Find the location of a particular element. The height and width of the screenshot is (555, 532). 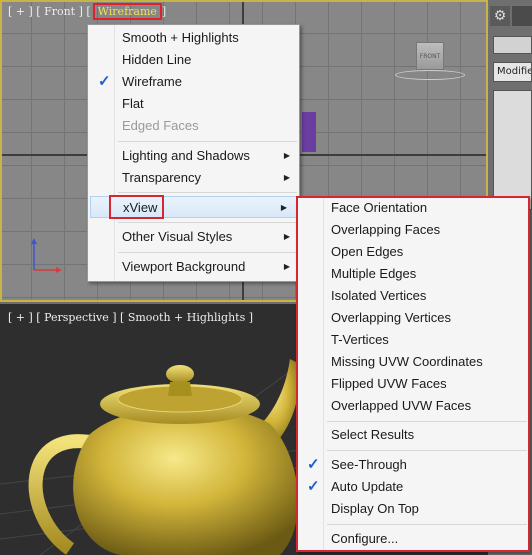

menu-item-flat: Flat is located at coordinates (193, 104).